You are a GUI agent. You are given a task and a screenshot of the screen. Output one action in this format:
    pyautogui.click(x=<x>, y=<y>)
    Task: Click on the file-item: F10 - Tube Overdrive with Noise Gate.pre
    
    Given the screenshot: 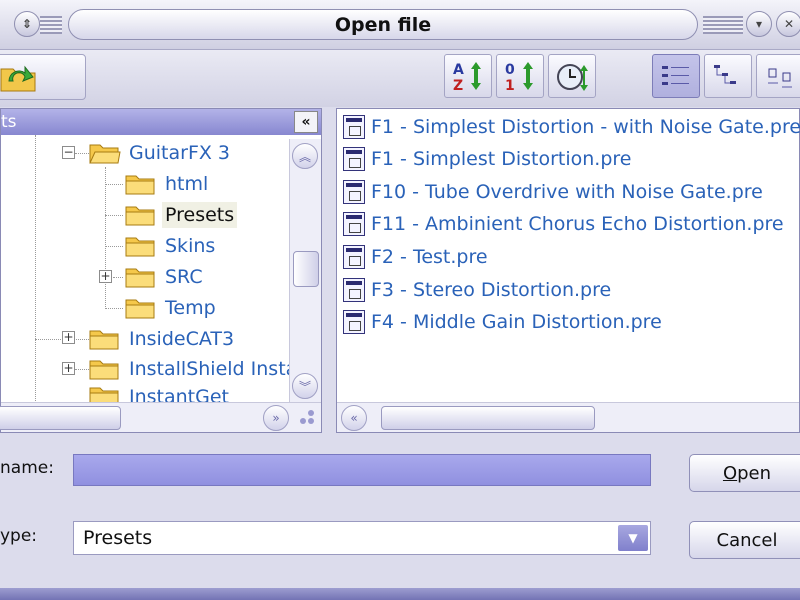 What is the action you would take?
    pyautogui.click(x=553, y=192)
    